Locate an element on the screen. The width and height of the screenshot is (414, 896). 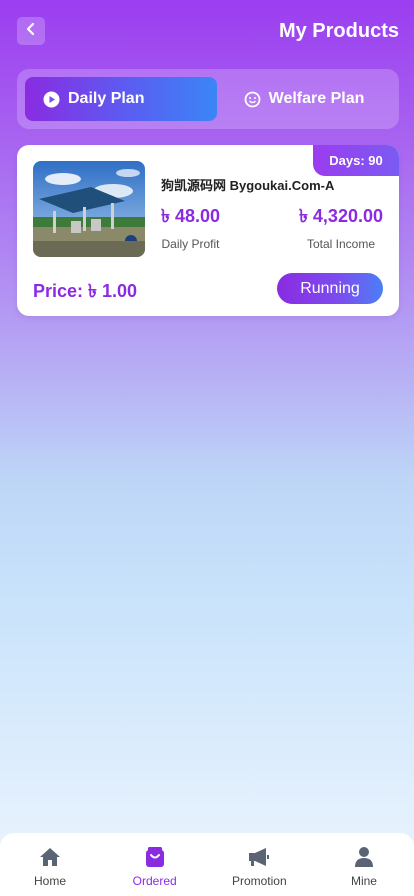
nav-item-promotion-label: Promotion is located at coordinates (259, 881).